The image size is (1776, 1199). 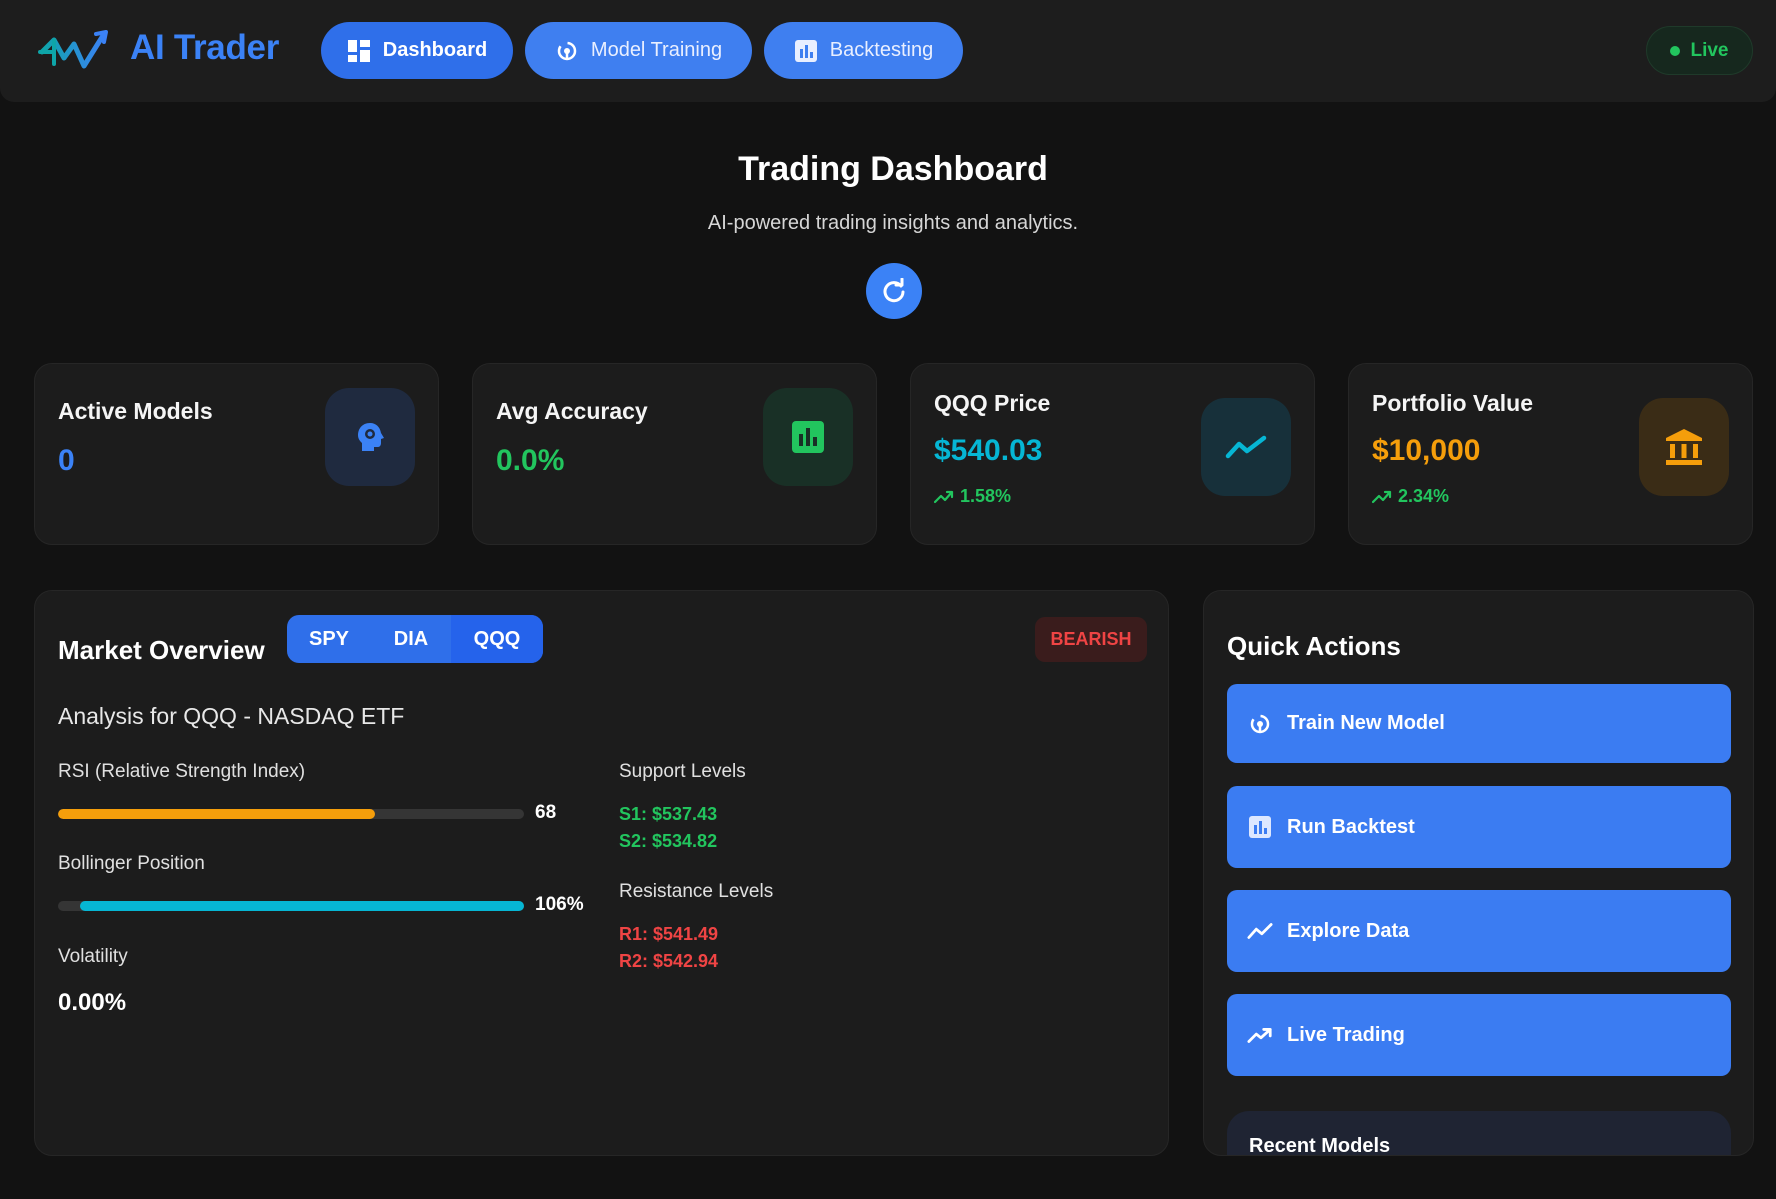 I want to click on nav-backtesting-button: Backtesting, so click(x=863, y=50).